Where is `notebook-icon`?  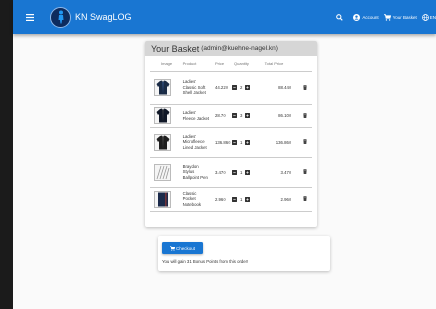
notebook-icon is located at coordinates (162, 199).